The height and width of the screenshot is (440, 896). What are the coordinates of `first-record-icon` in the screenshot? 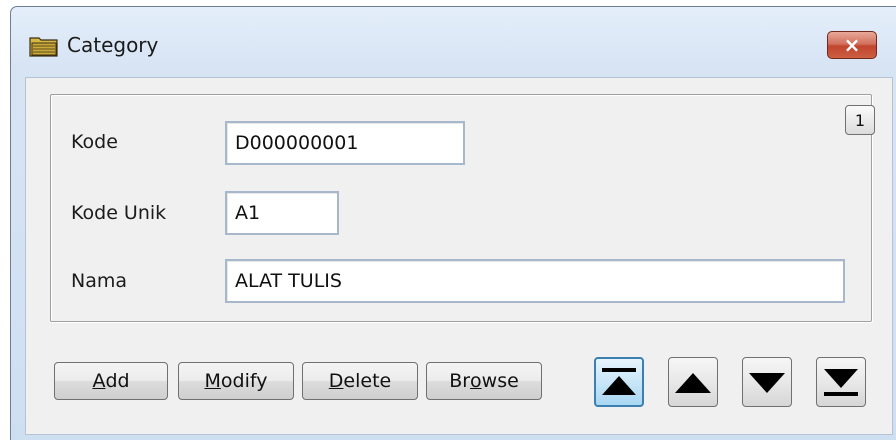 It's located at (619, 381).